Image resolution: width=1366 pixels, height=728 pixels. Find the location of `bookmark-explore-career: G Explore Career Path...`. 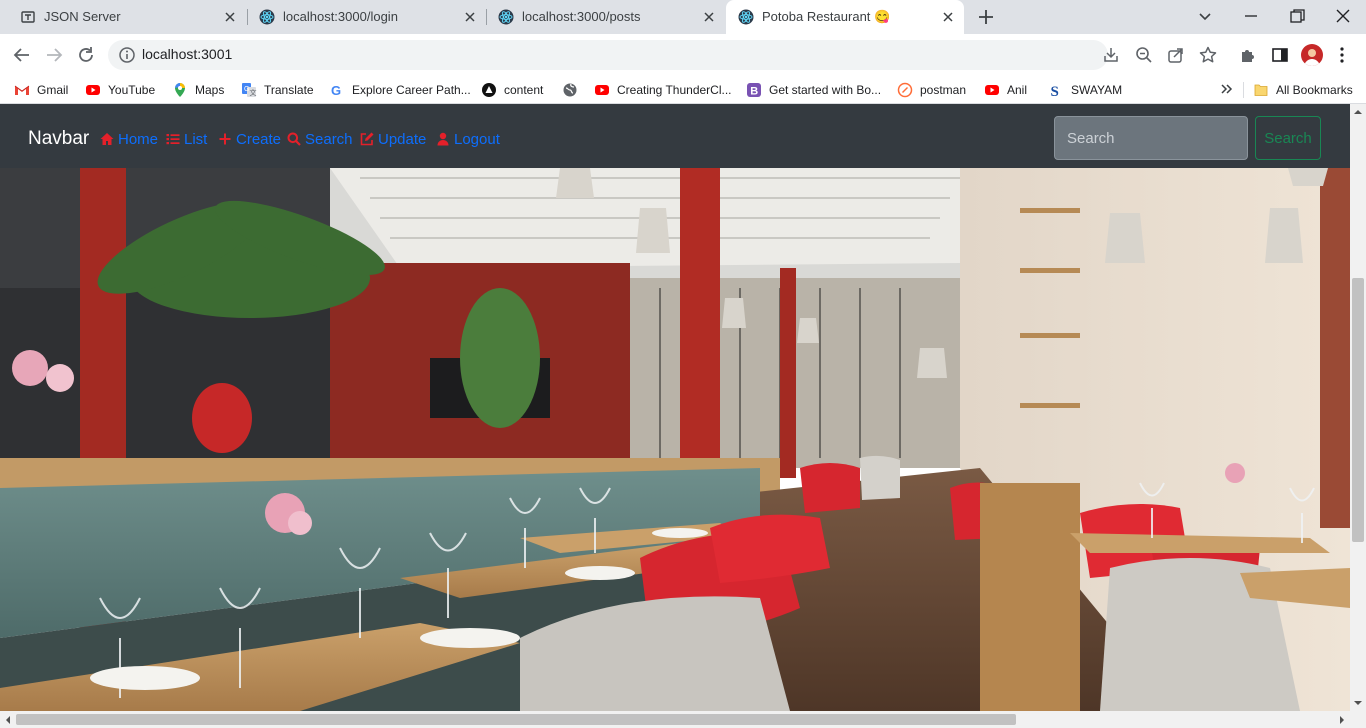

bookmark-explore-career: G Explore Career Path... is located at coordinates (400, 90).